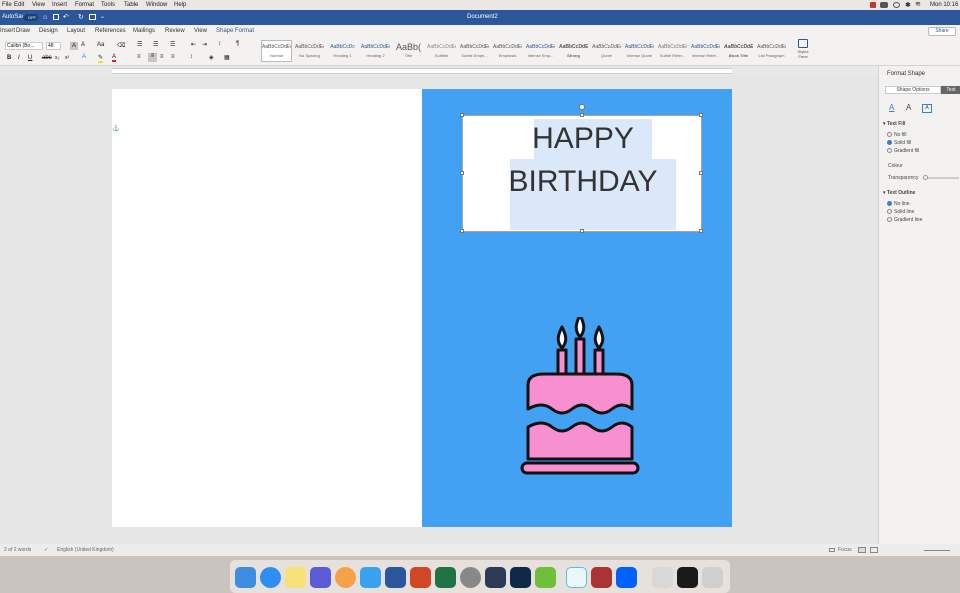 The height and width of the screenshot is (593, 960). What do you see at coordinates (30, 17) in the screenshot?
I see `autosave-toggle: OFF` at bounding box center [30, 17].